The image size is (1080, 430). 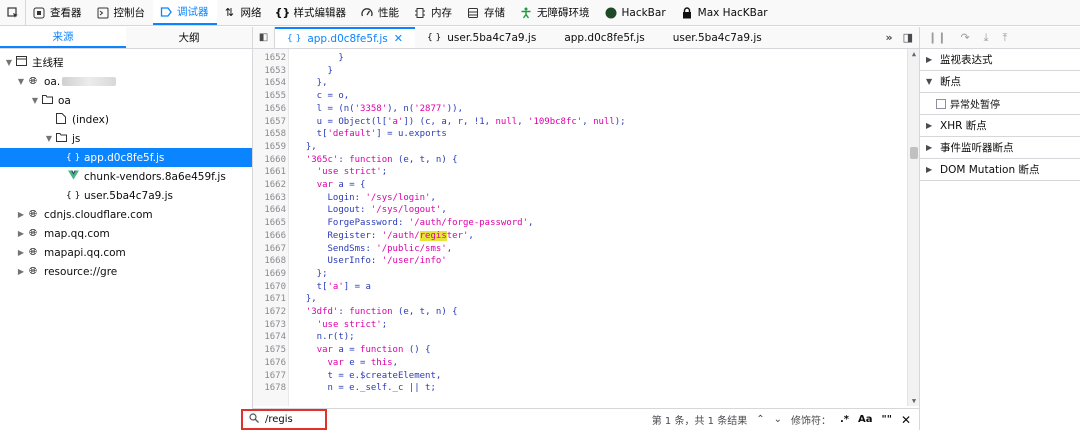 I want to click on step-over-icon: ↷, so click(x=964, y=37).